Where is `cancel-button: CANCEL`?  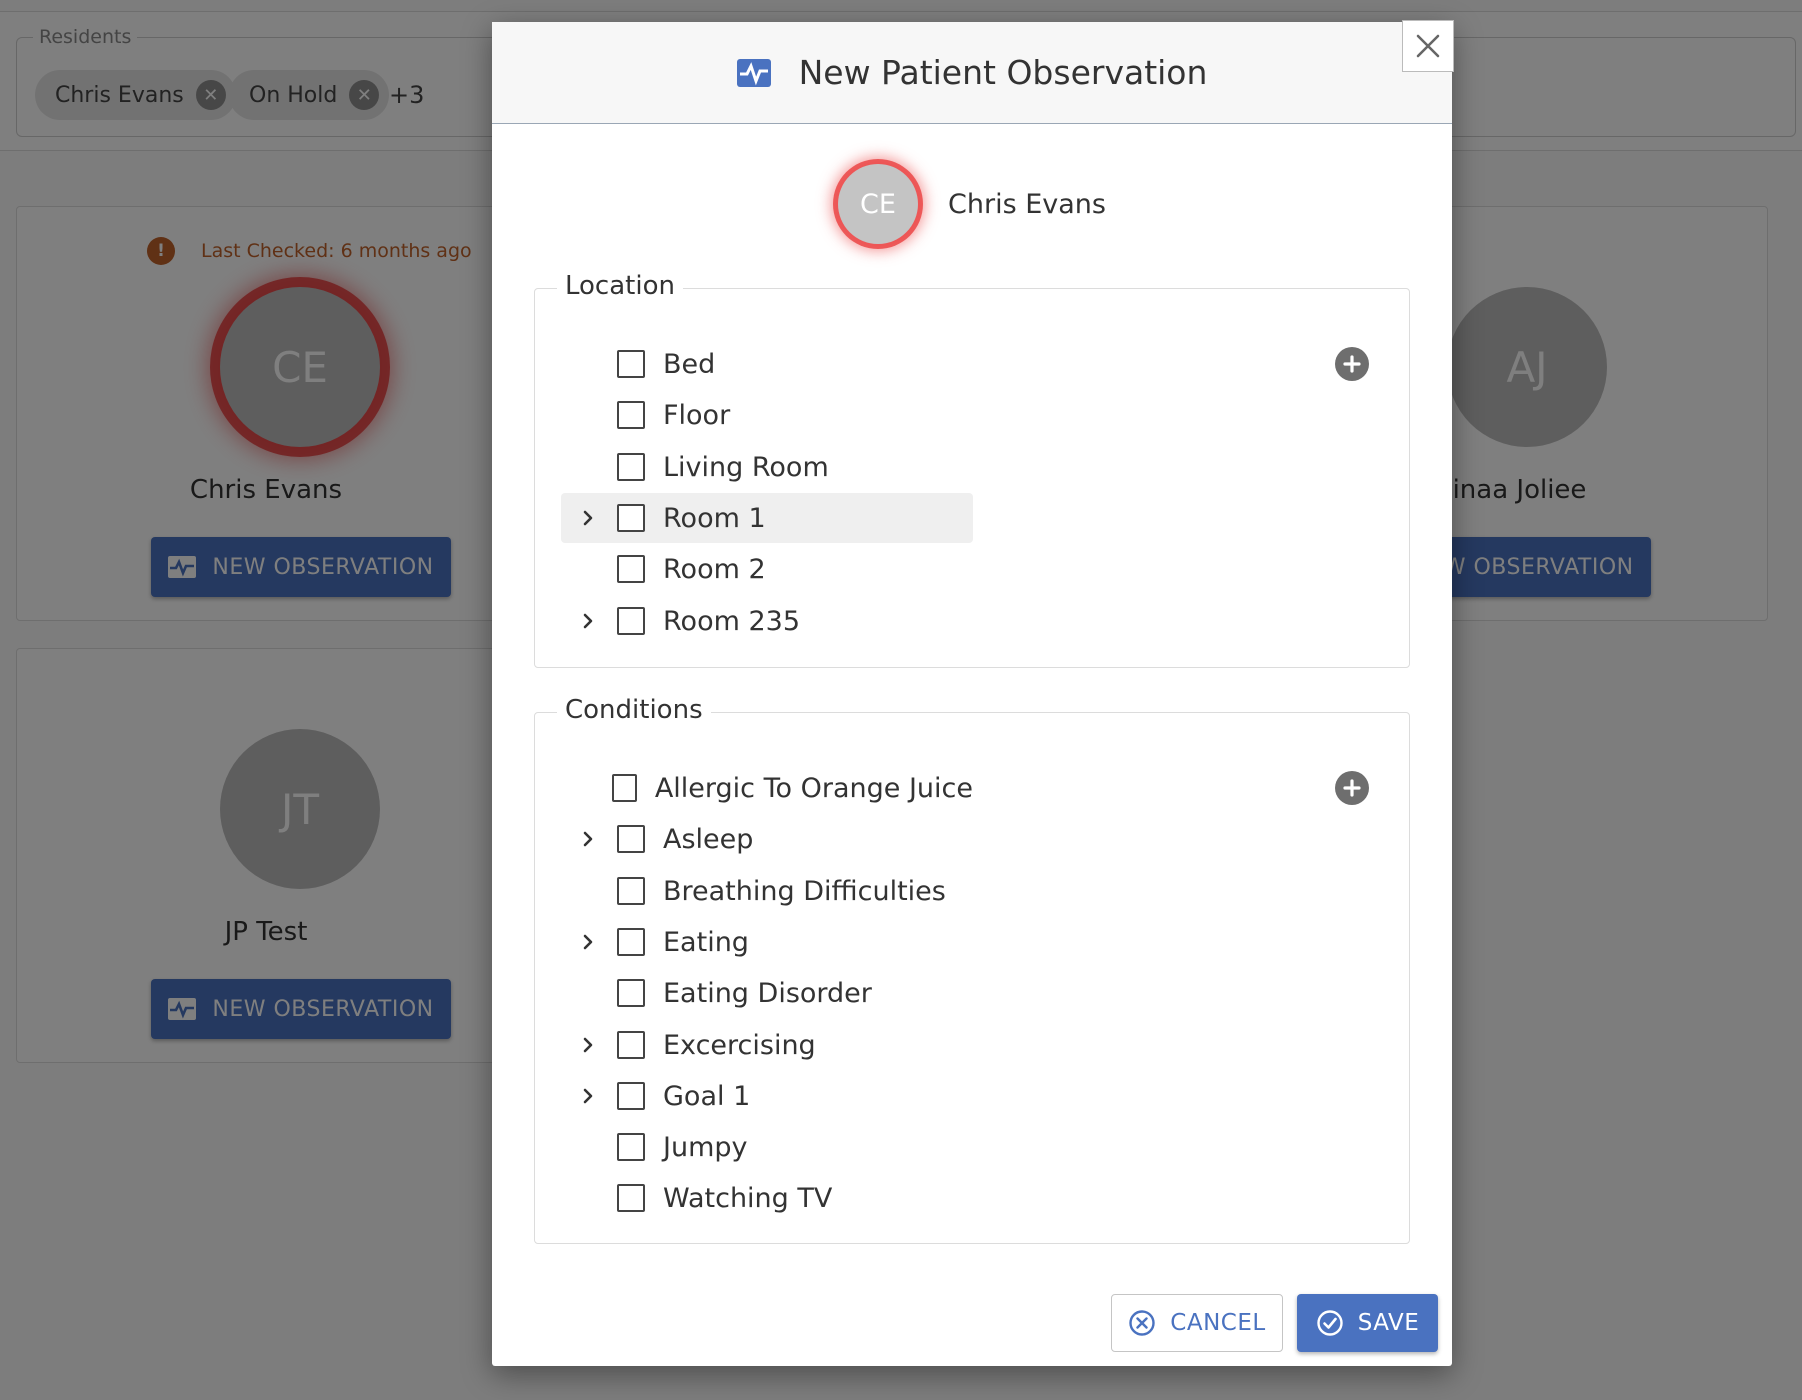 cancel-button: CANCEL is located at coordinates (1197, 1323).